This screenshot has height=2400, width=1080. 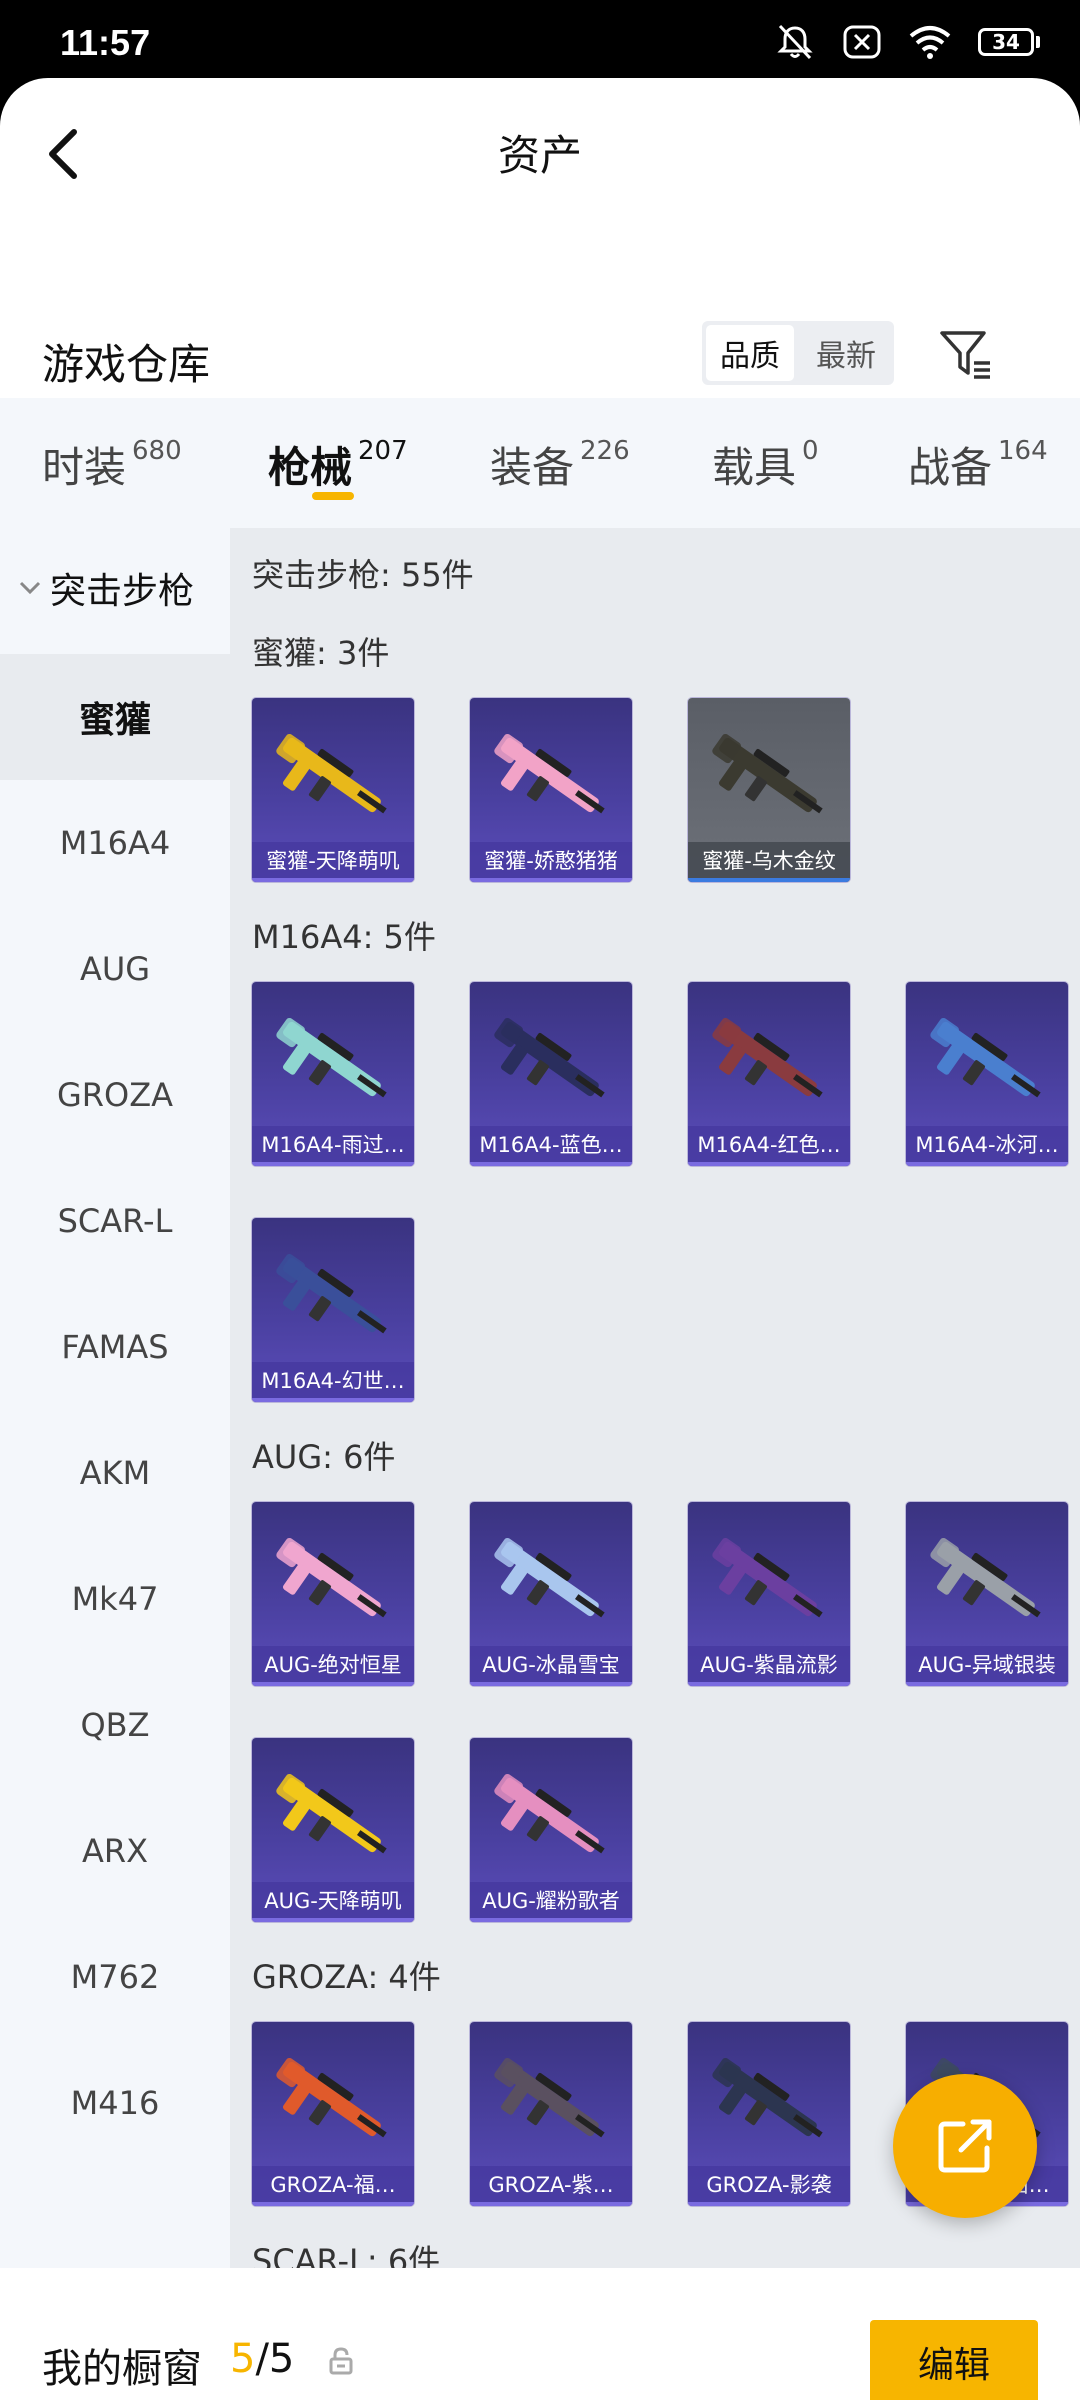 I want to click on tab-label: 枪械, so click(x=310, y=467).